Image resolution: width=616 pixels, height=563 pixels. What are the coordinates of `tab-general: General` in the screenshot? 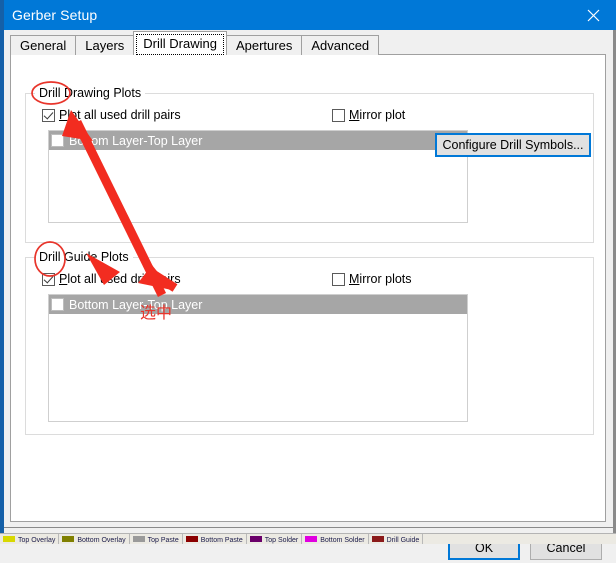 It's located at (43, 45).